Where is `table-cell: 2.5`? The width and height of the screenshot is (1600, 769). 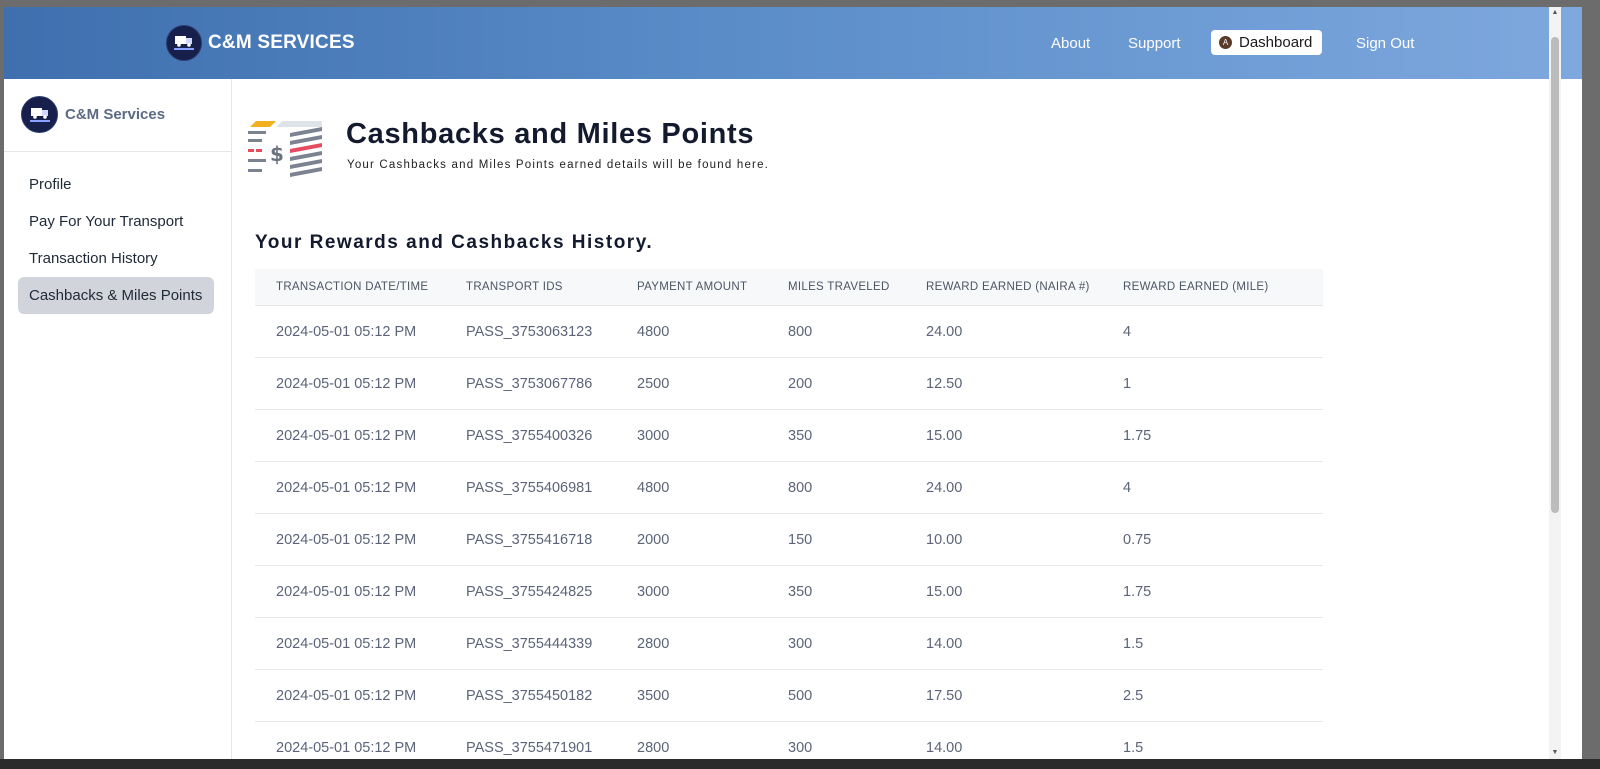 table-cell: 2.5 is located at coordinates (1212, 695).